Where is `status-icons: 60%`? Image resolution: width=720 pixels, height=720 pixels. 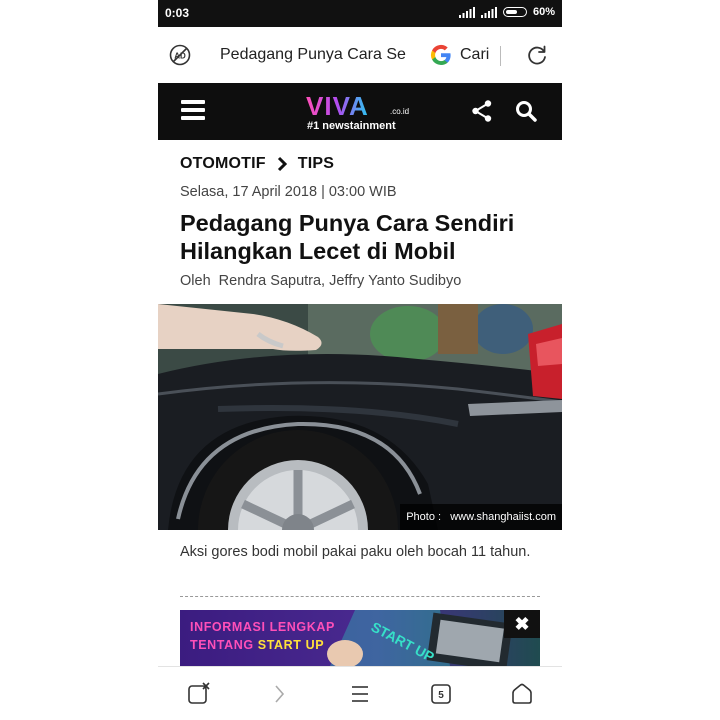 status-icons: 60% is located at coordinates (506, 12).